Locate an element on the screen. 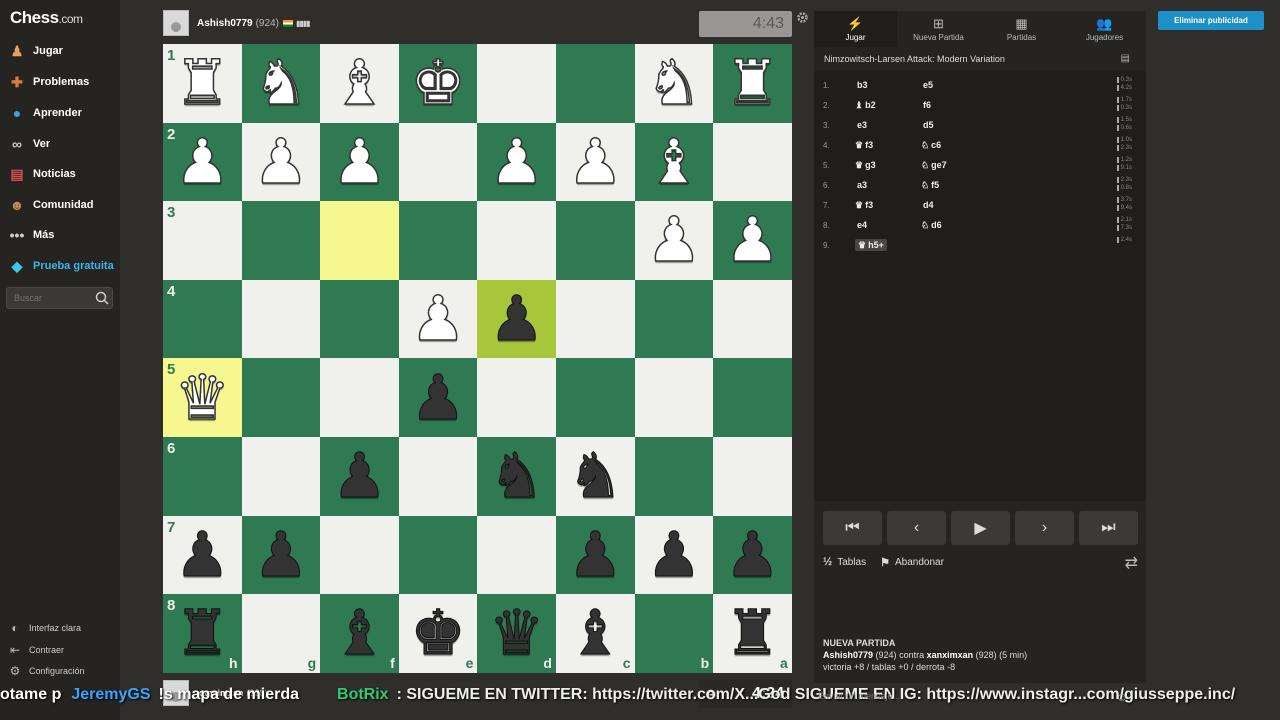 This screenshot has width=1280, height=720. sidebar-item-jugar: ♟ Jugar is located at coordinates (35, 51).